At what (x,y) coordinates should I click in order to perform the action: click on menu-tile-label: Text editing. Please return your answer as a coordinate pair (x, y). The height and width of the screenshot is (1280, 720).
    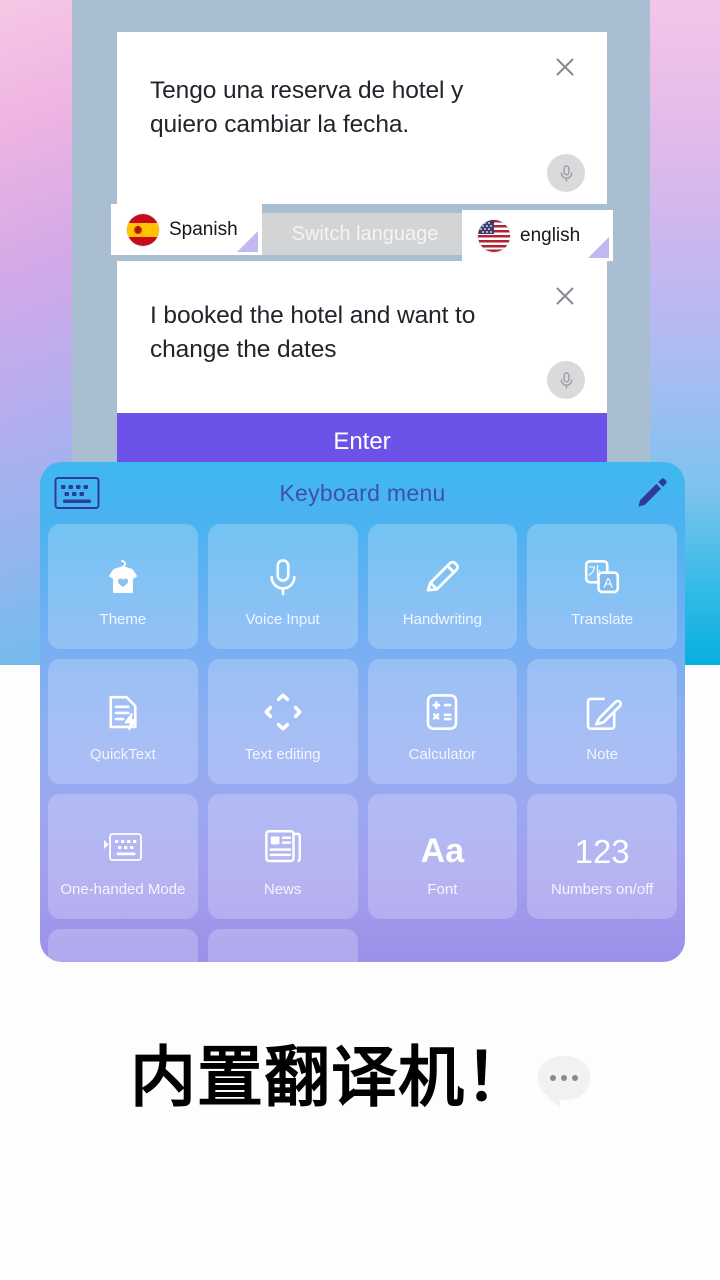
    Looking at the image, I should click on (282, 754).